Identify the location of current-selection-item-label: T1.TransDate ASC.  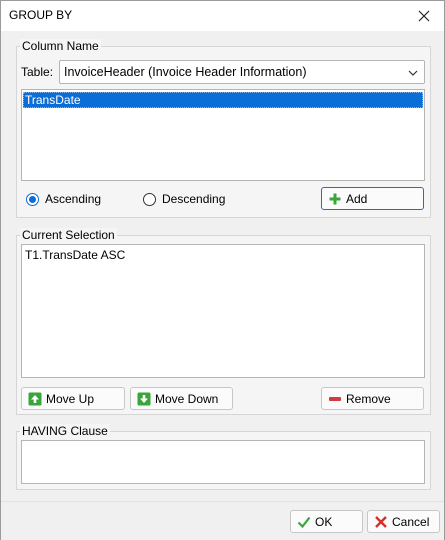
(75, 255).